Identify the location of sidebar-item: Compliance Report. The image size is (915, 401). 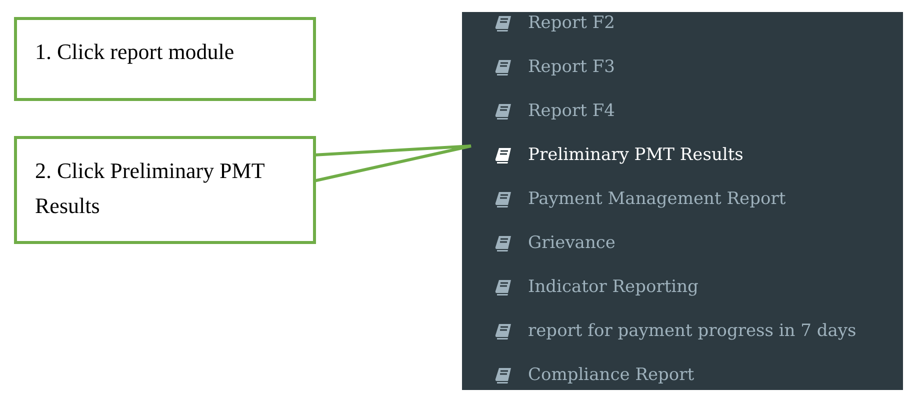
(682, 371).